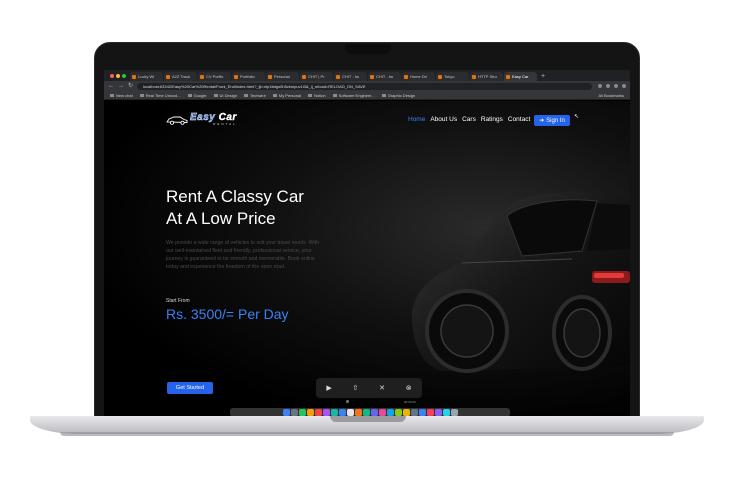 The image size is (750, 500). I want to click on browser-tab: CV Portfo, so click(214, 76).